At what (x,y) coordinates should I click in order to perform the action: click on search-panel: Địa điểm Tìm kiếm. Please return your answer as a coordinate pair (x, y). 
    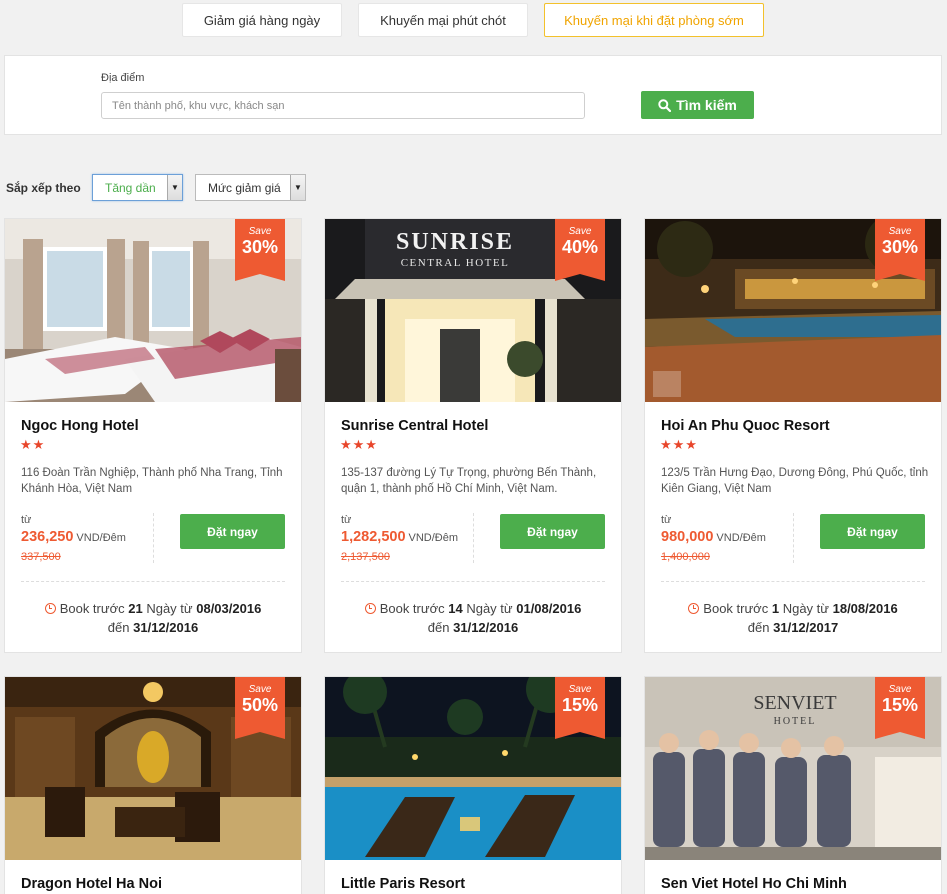
    Looking at the image, I should click on (473, 95).